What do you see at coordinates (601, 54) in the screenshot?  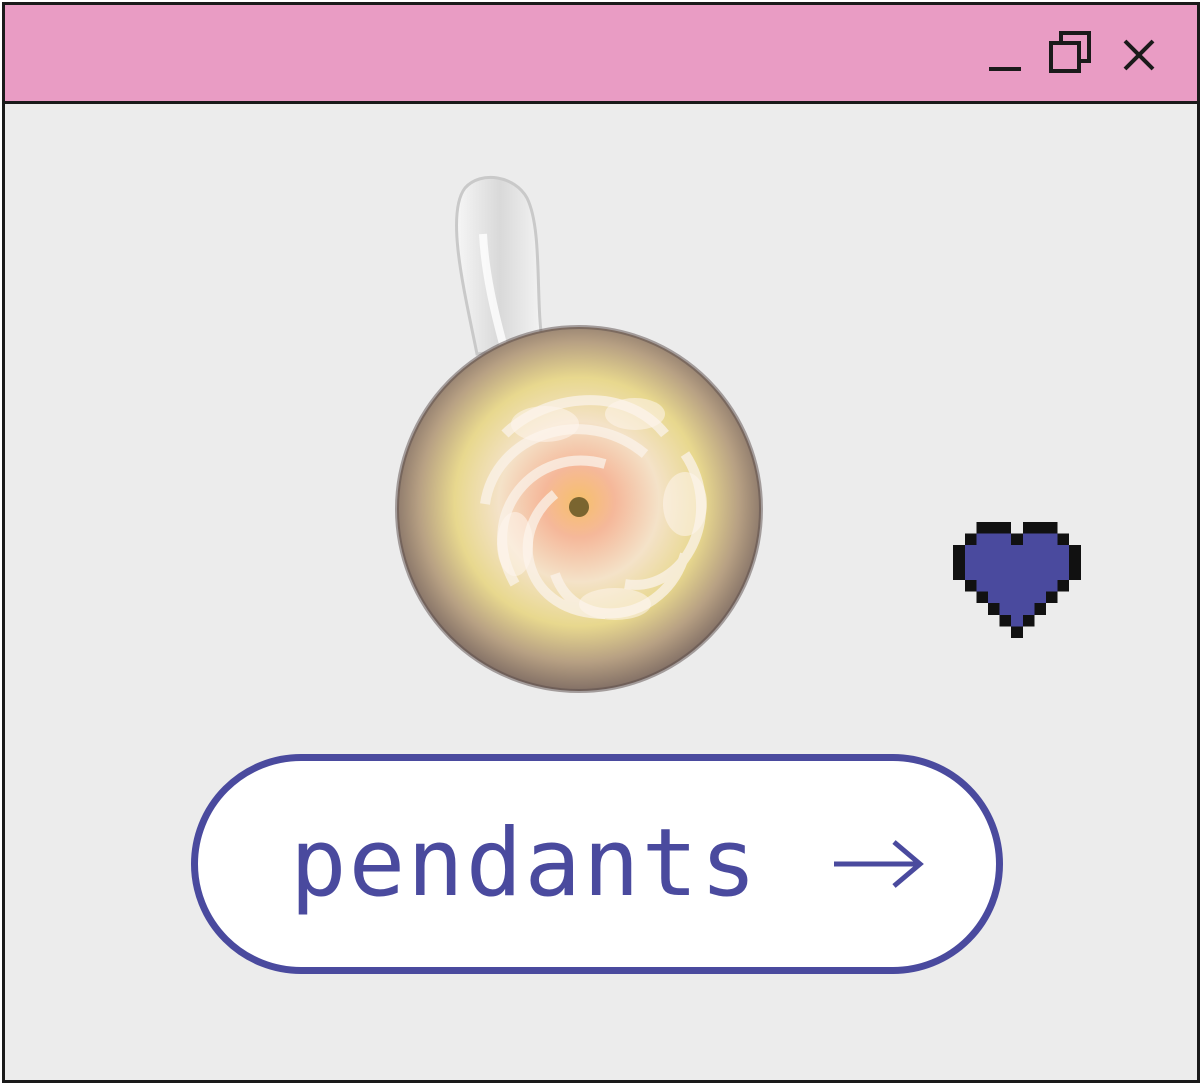 I see `title-bar` at bounding box center [601, 54].